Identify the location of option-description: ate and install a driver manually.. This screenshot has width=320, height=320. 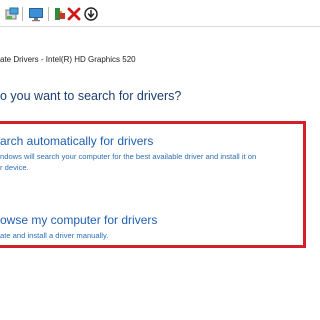
(54, 235).